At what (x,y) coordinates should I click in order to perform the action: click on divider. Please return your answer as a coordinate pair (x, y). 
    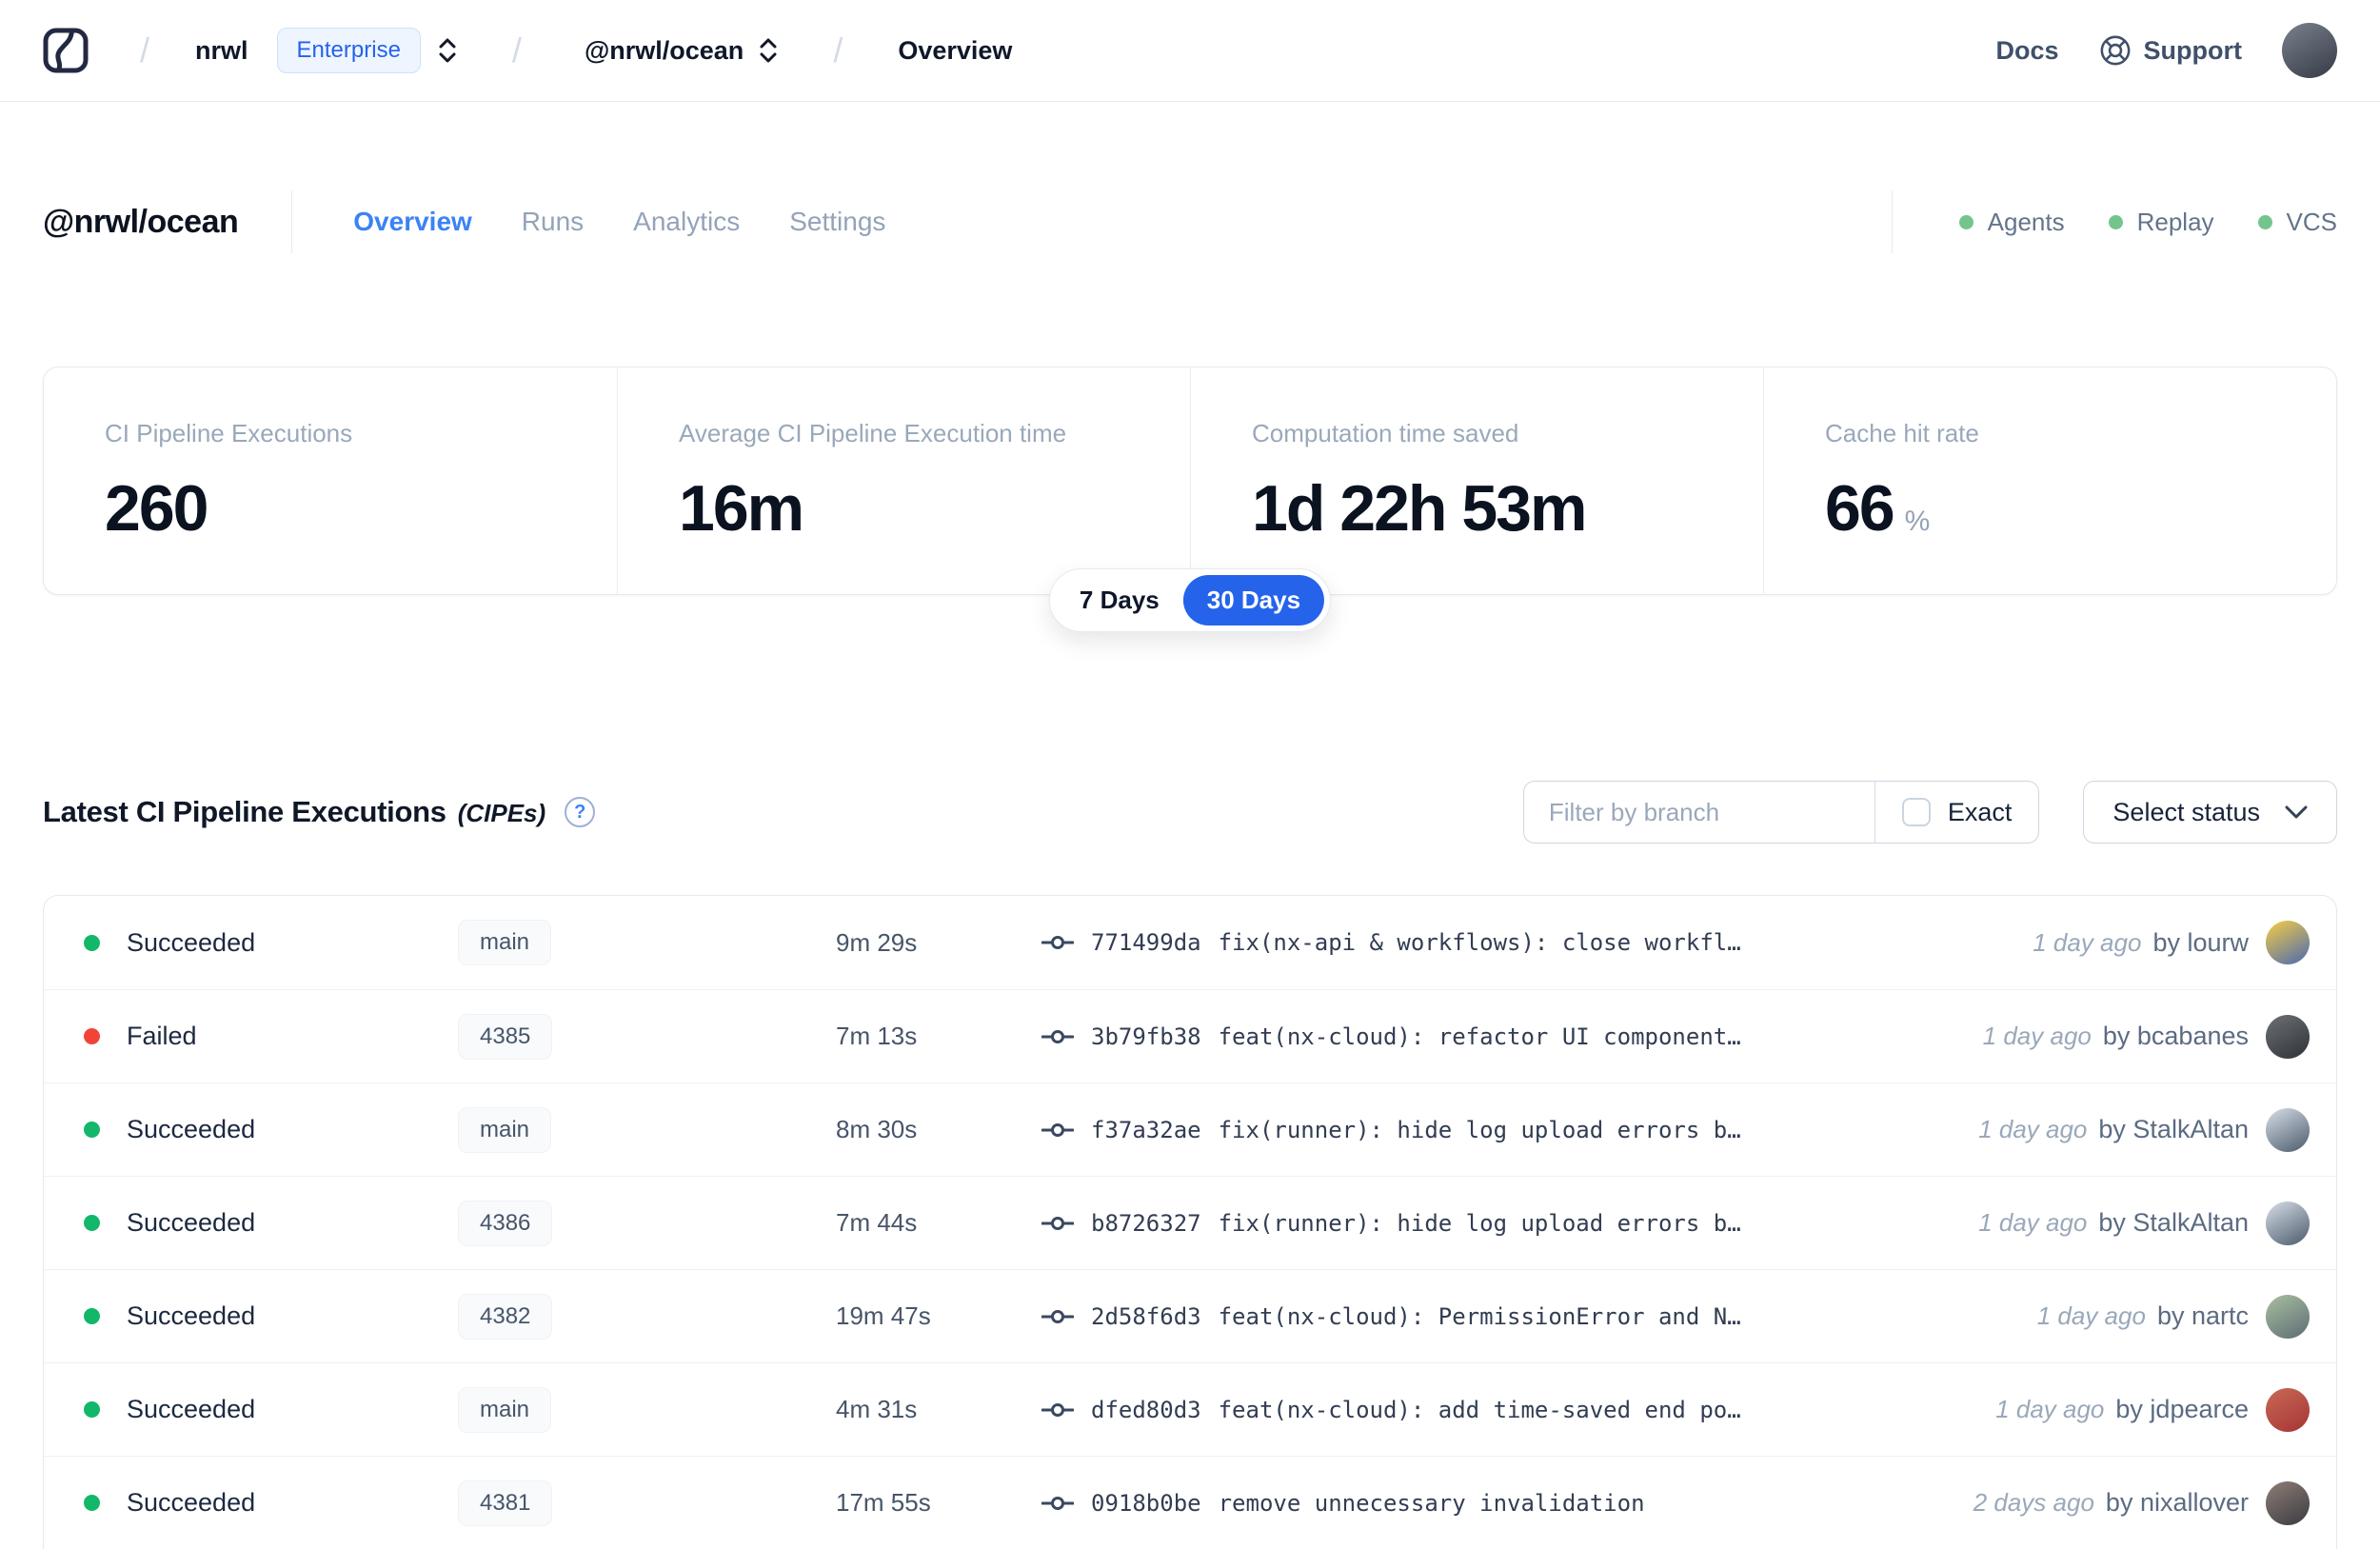
    Looking at the image, I should click on (1892, 221).